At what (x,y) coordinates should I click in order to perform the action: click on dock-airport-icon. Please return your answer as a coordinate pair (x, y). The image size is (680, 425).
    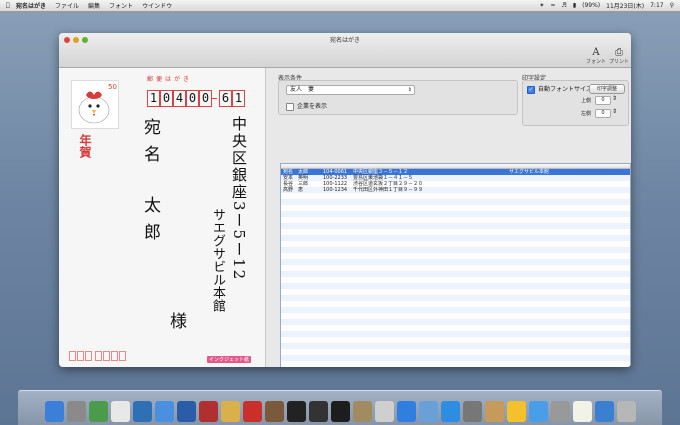
    Looking at the image, I should click on (538, 411).